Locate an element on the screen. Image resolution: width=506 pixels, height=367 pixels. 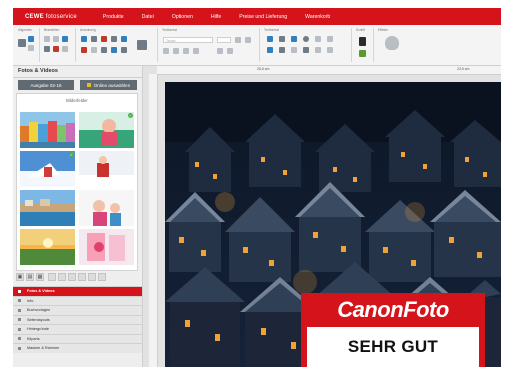
remove-photo-icon is located at coordinates (82, 277).